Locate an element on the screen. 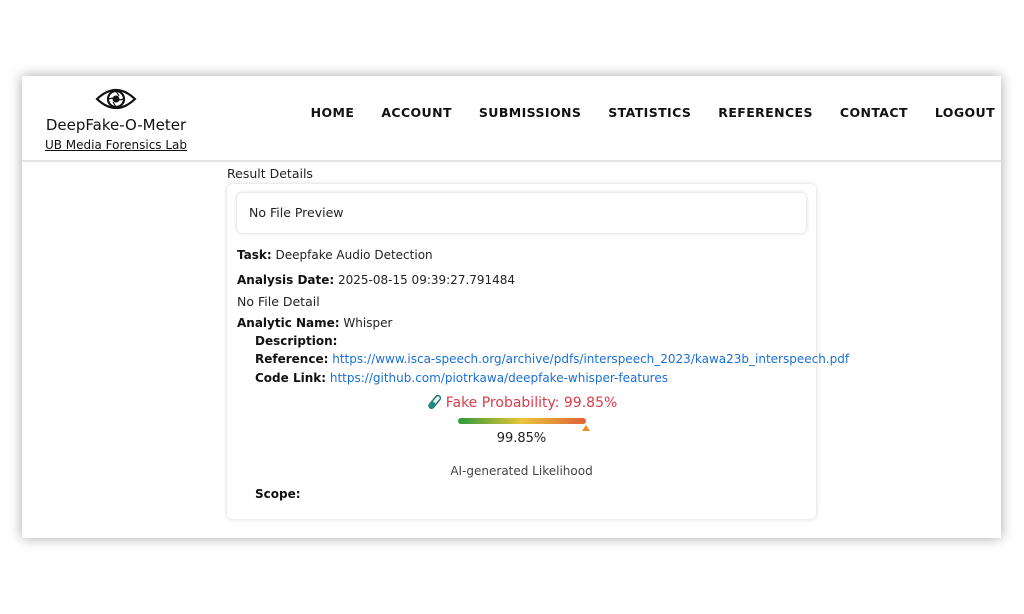 The width and height of the screenshot is (1024, 614). eye-shutter-icon is located at coordinates (116, 99).